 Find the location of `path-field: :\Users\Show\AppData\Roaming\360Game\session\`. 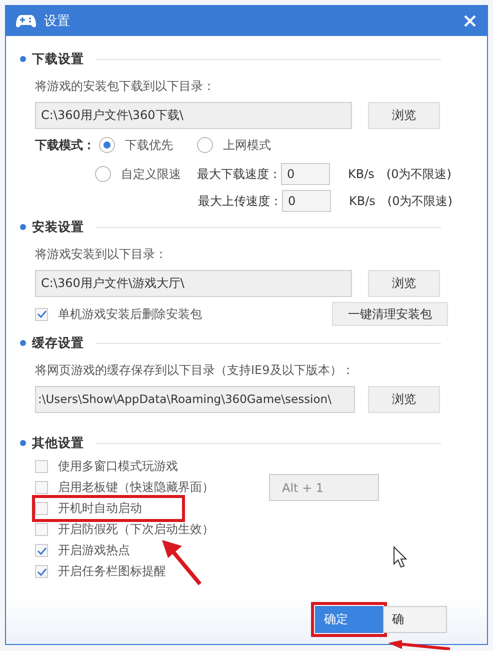

path-field: :\Users\Show\AppData\Roaming\360Game\session\ is located at coordinates (195, 399).